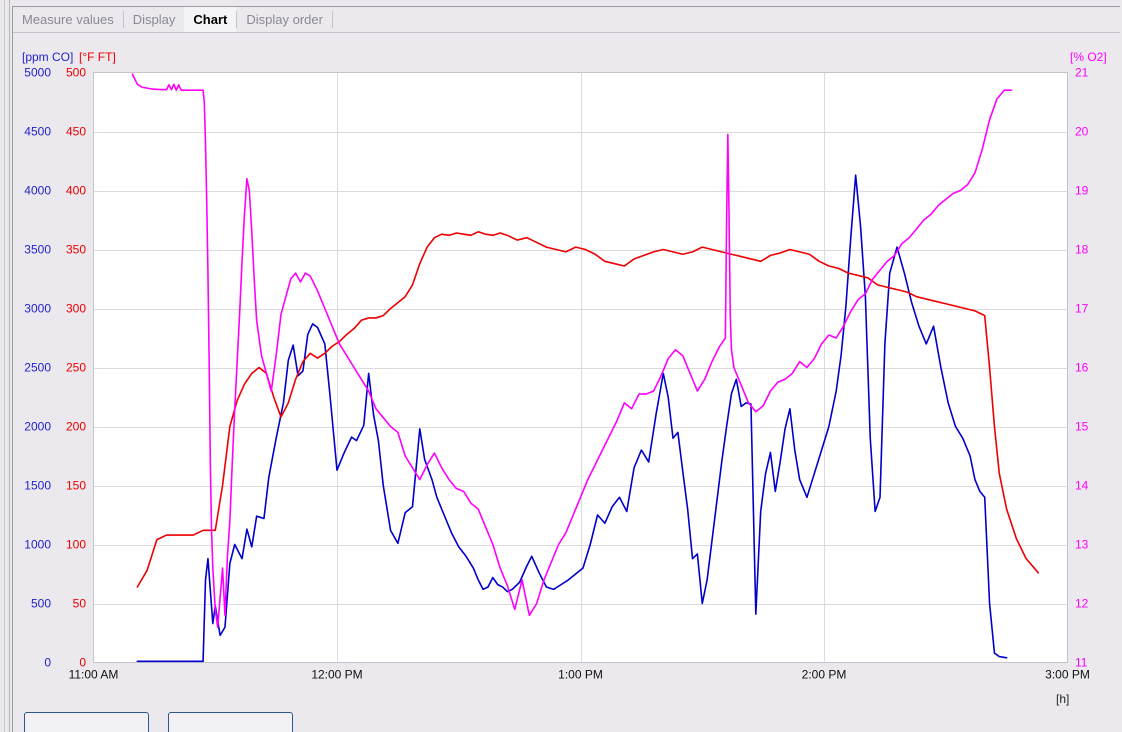 This screenshot has width=1122, height=732. I want to click on tab-display: Display, so click(154, 19).